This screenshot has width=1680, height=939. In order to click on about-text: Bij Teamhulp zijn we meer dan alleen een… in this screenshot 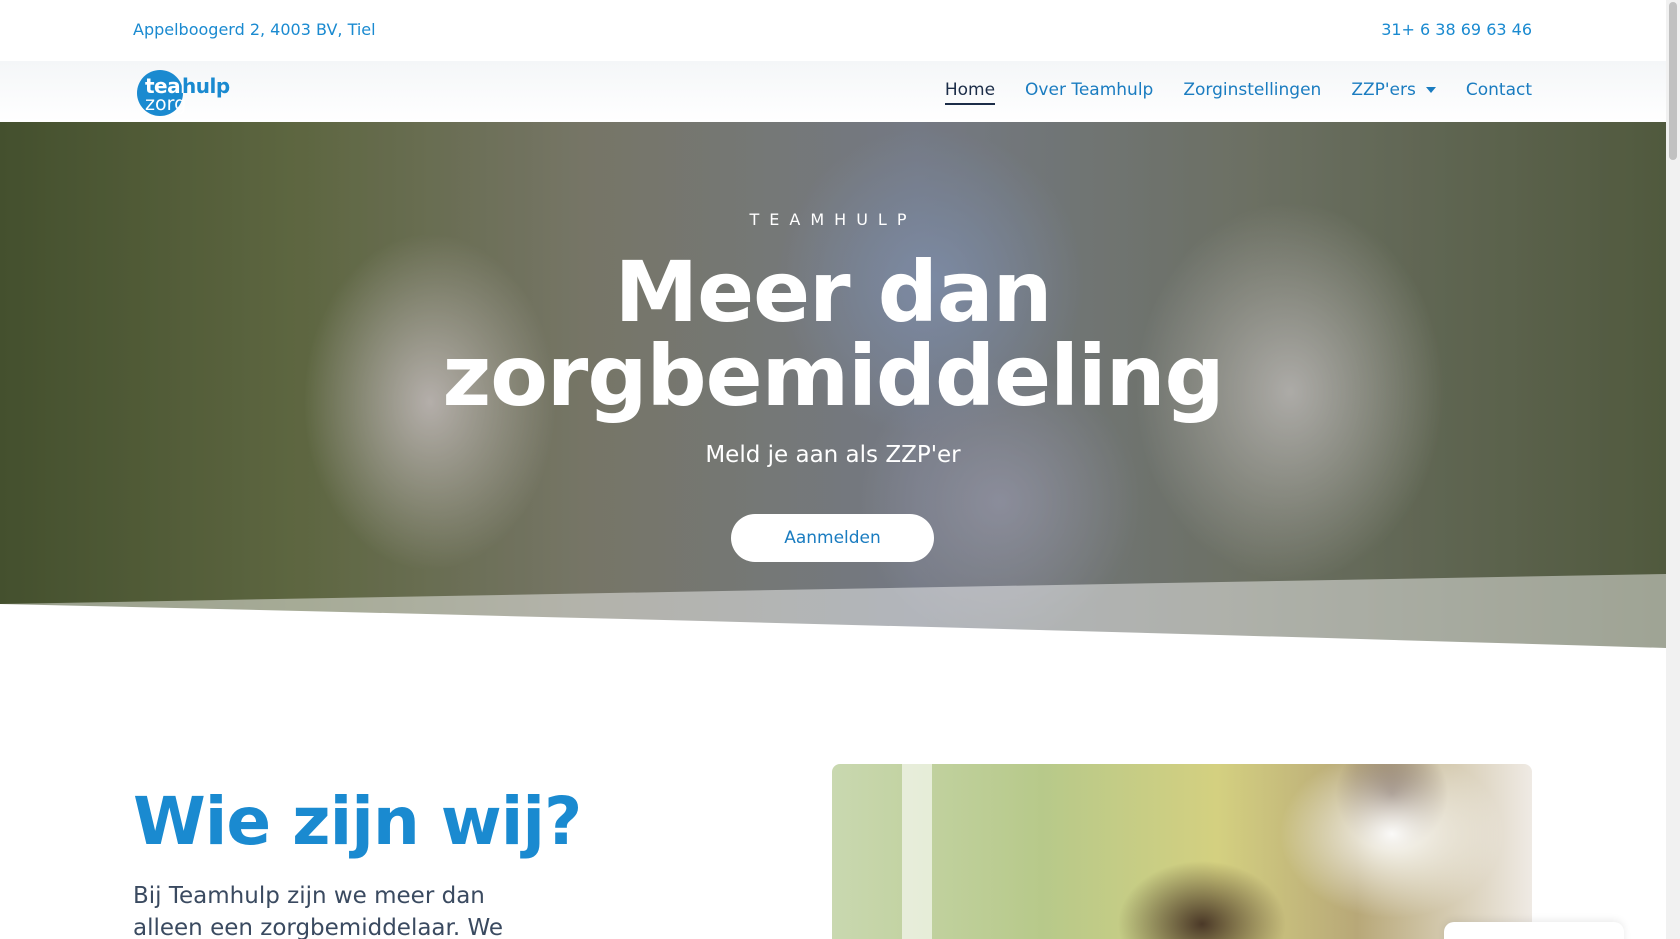, I will do `click(318, 911)`.